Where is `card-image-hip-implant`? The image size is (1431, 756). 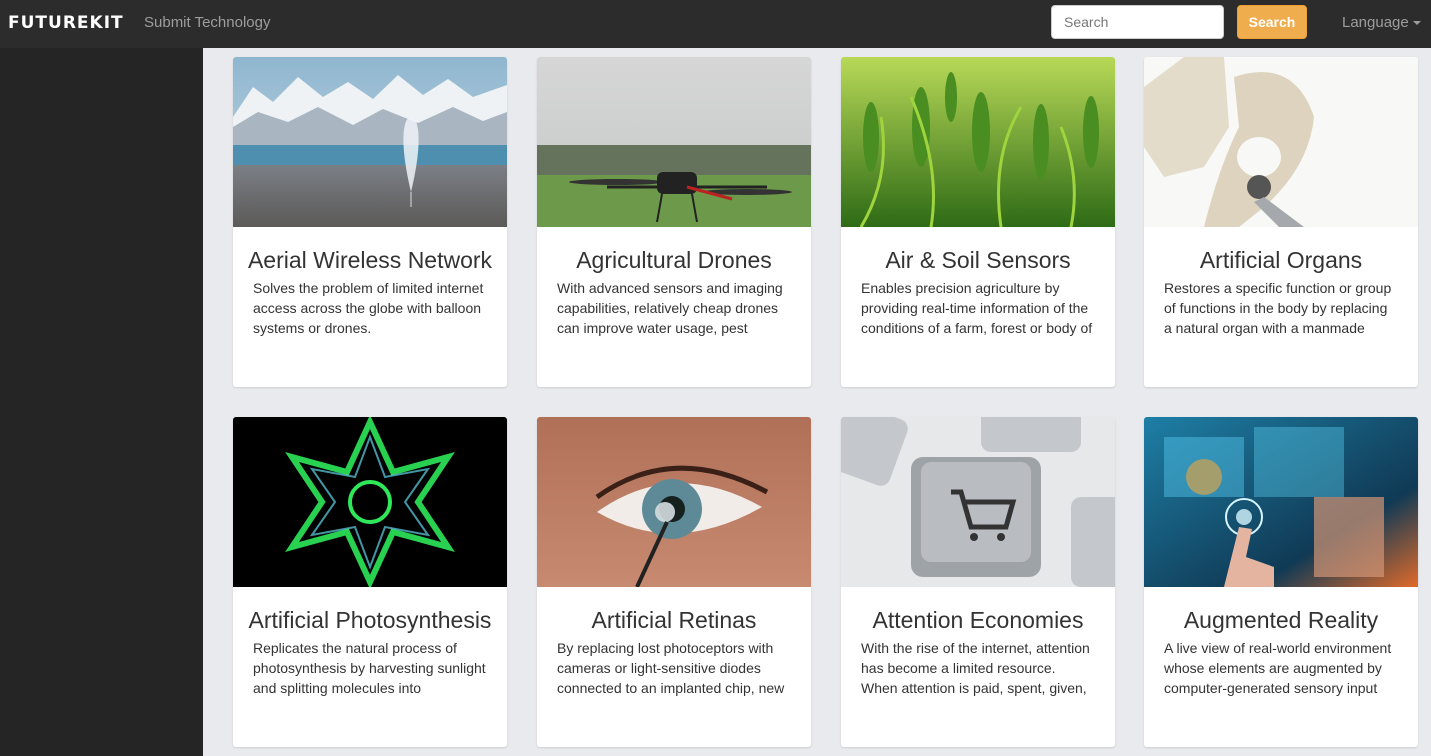 card-image-hip-implant is located at coordinates (1281, 142).